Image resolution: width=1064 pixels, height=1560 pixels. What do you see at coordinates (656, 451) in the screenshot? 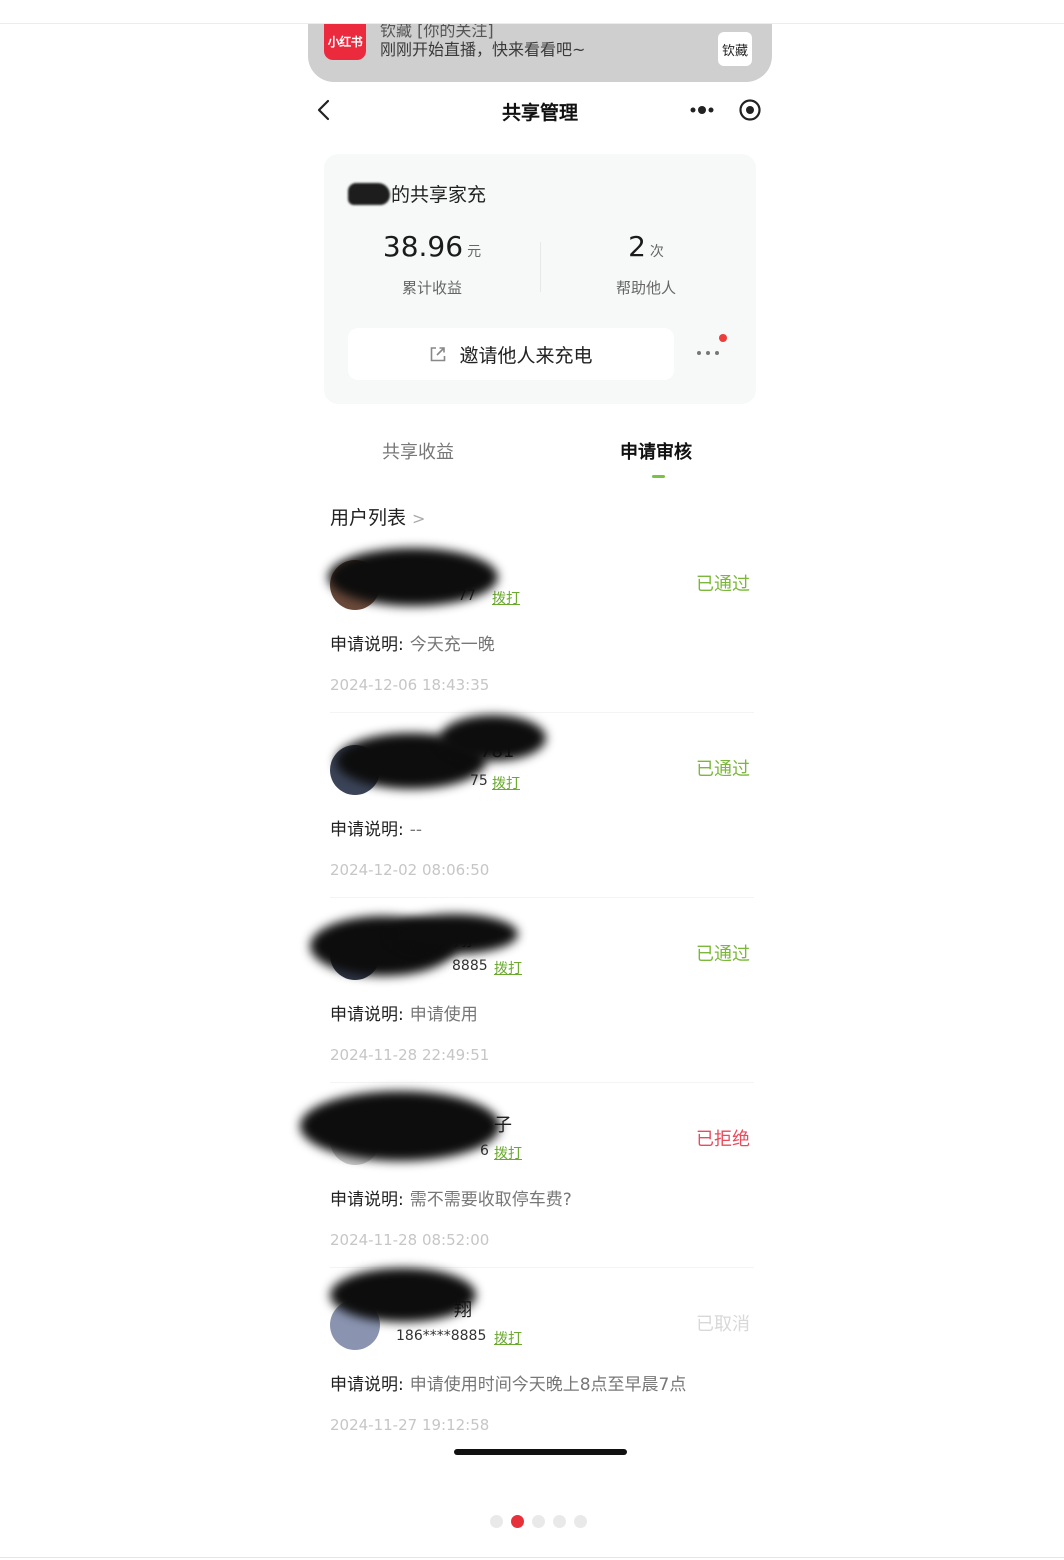
I see `tab-application-review: 申请审核` at bounding box center [656, 451].